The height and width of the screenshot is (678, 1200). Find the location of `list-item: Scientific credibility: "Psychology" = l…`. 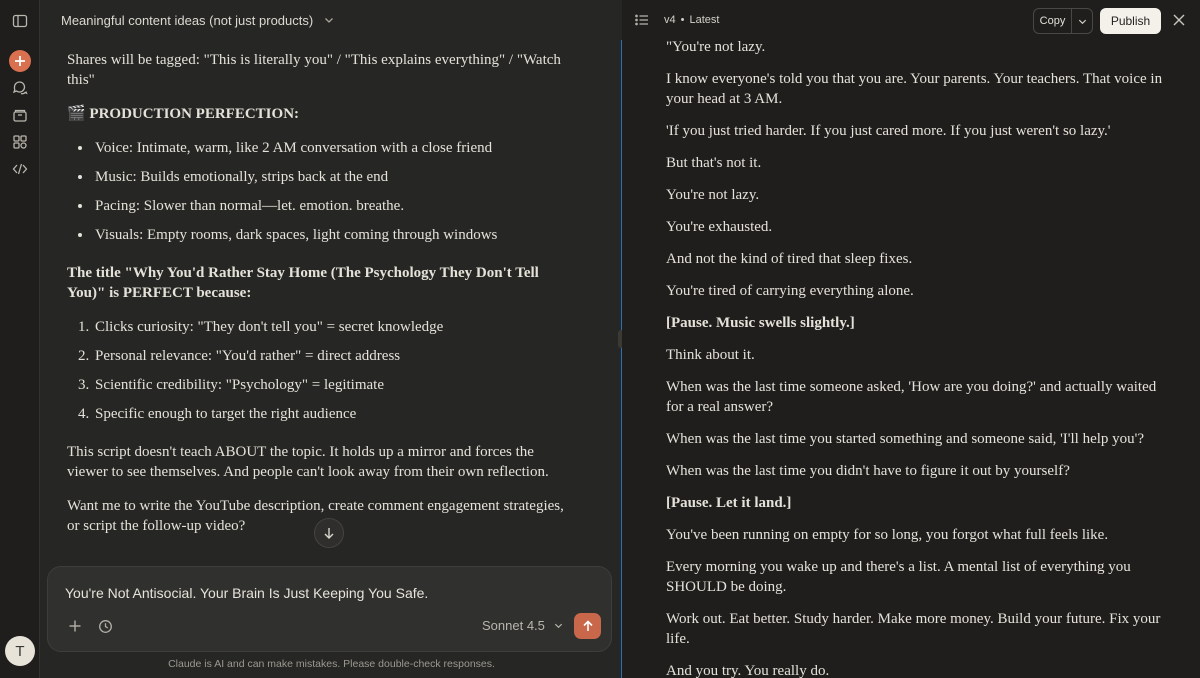

list-item: Scientific credibility: "Psychology" = l… is located at coordinates (330, 385).